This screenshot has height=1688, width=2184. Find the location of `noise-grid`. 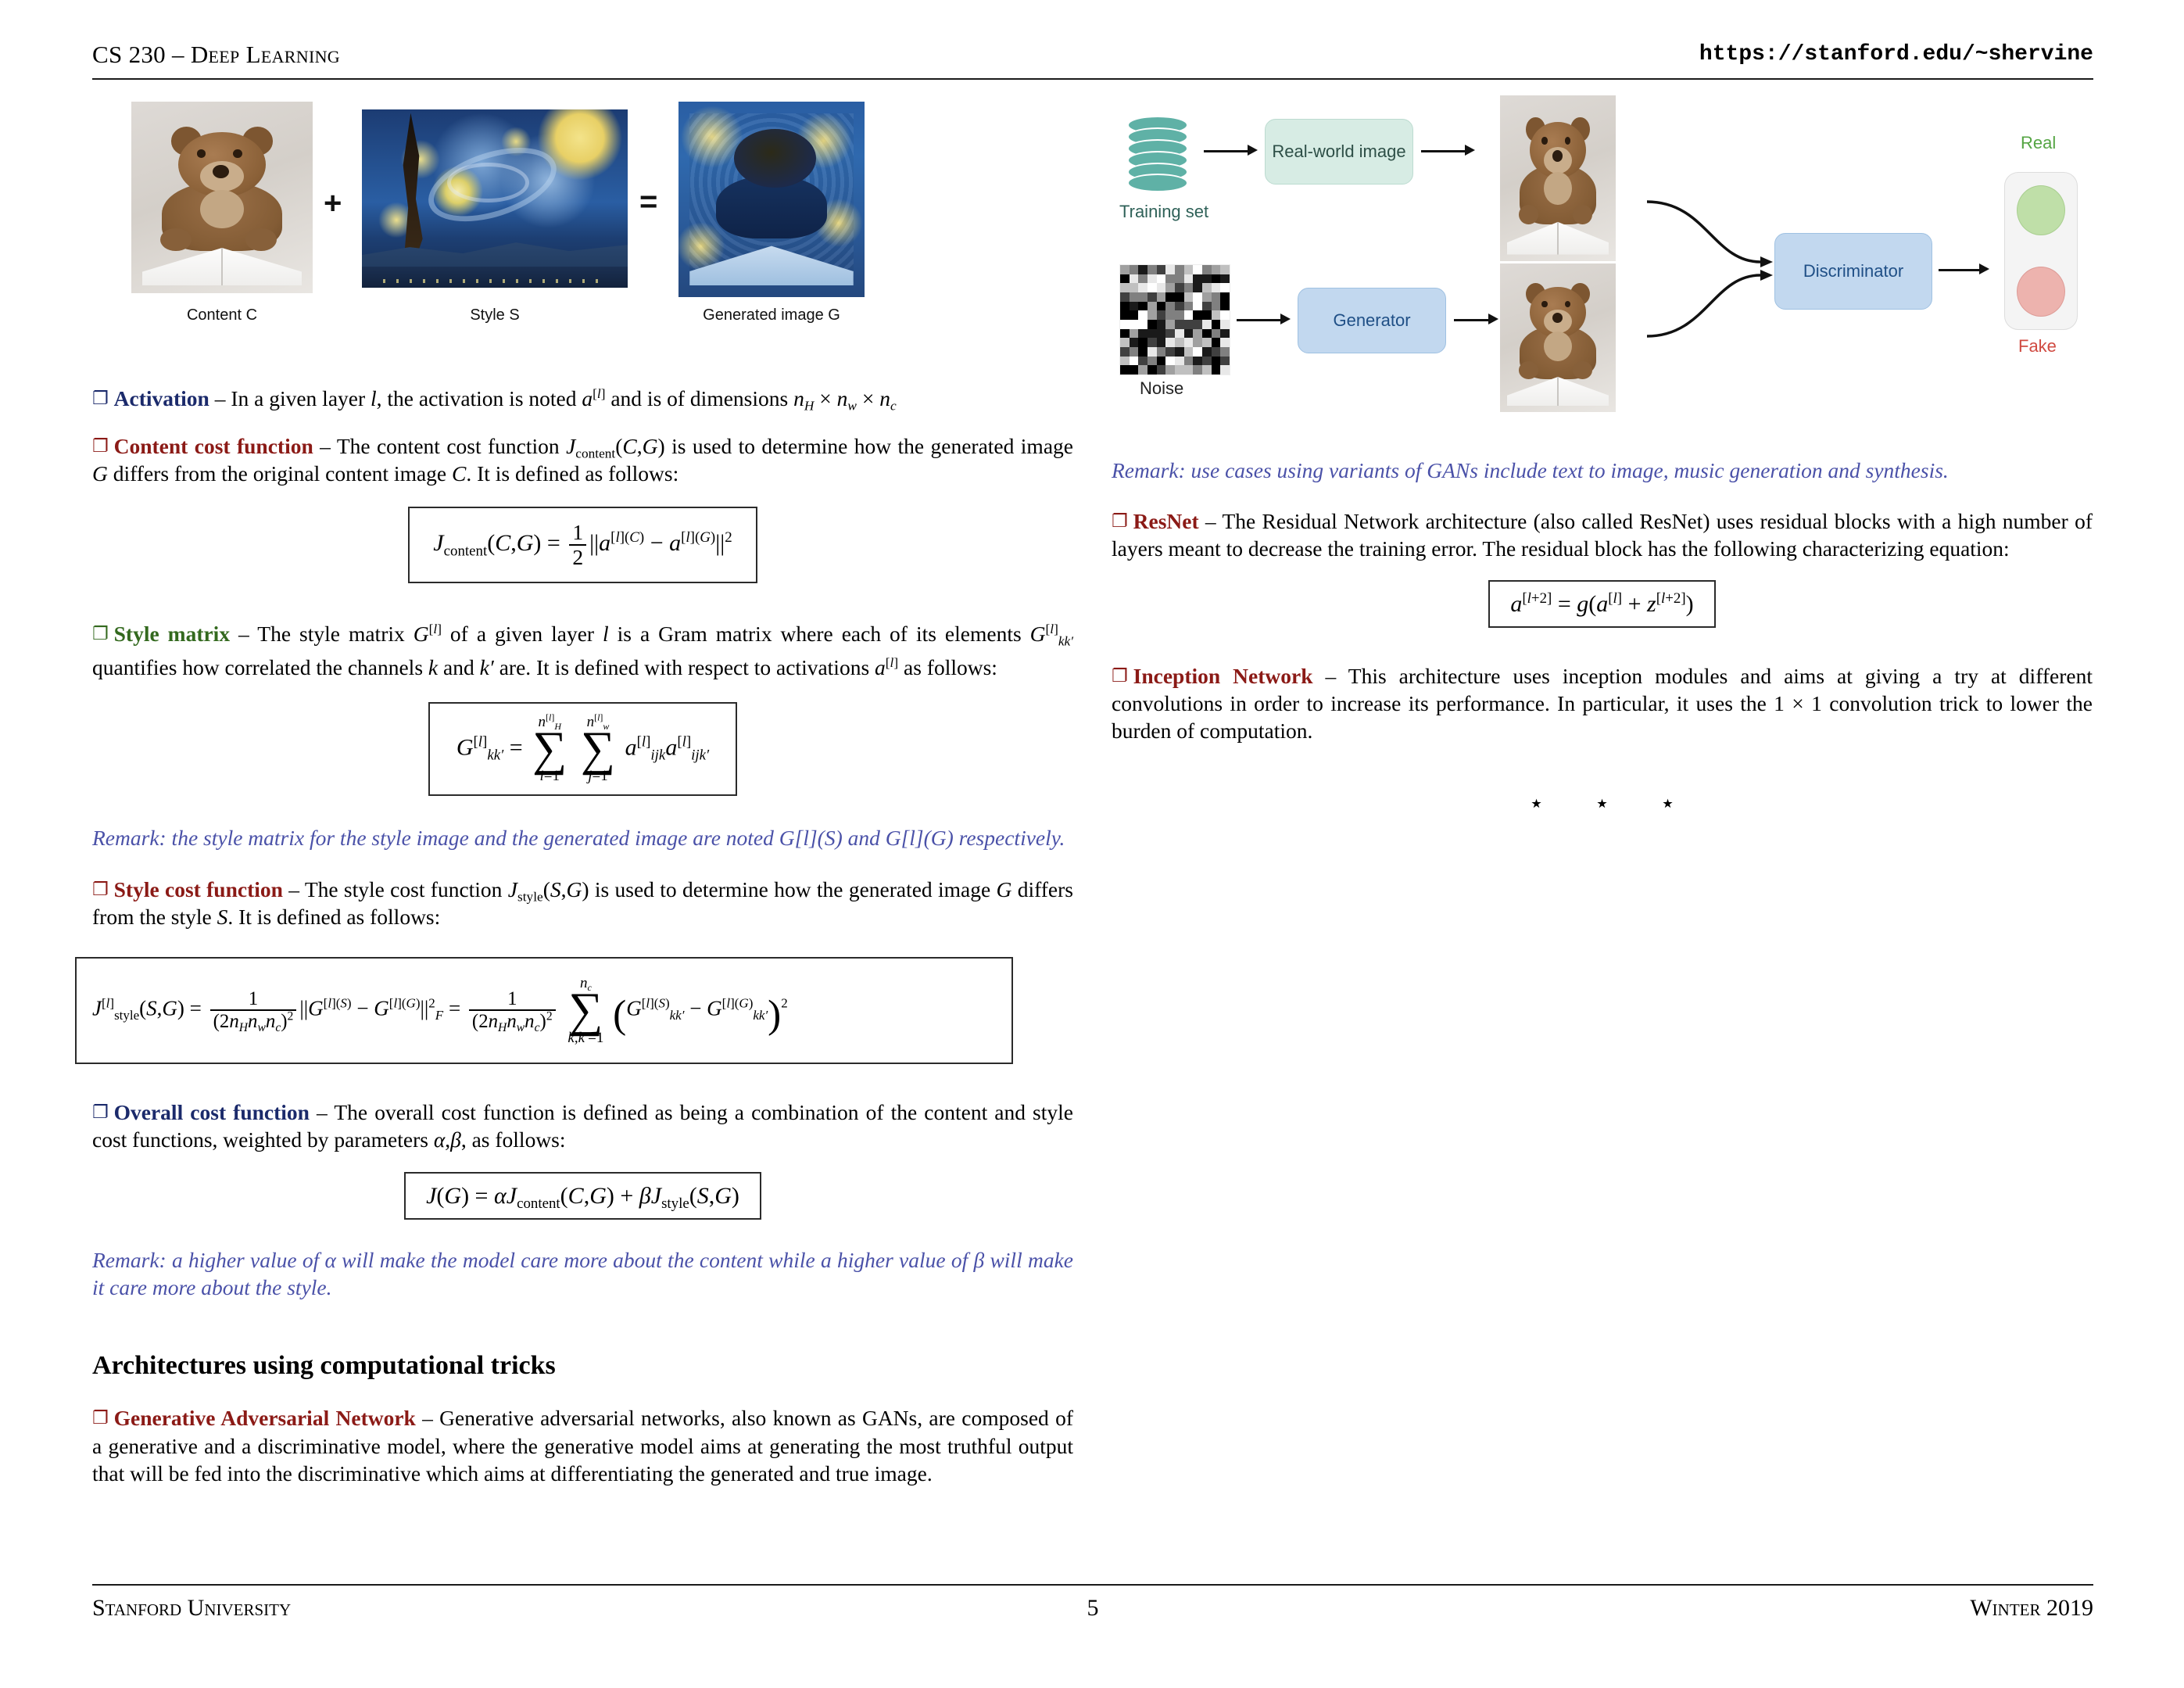

noise-grid is located at coordinates (1175, 320).